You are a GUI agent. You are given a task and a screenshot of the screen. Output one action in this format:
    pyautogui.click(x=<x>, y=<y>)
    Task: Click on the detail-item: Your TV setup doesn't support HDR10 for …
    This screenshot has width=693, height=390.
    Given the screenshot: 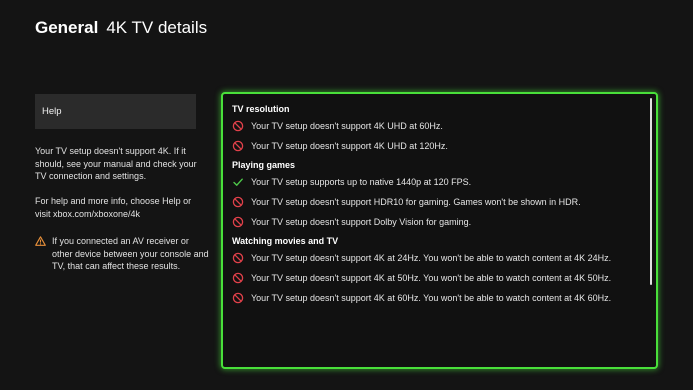 What is the action you would take?
    pyautogui.click(x=437, y=202)
    